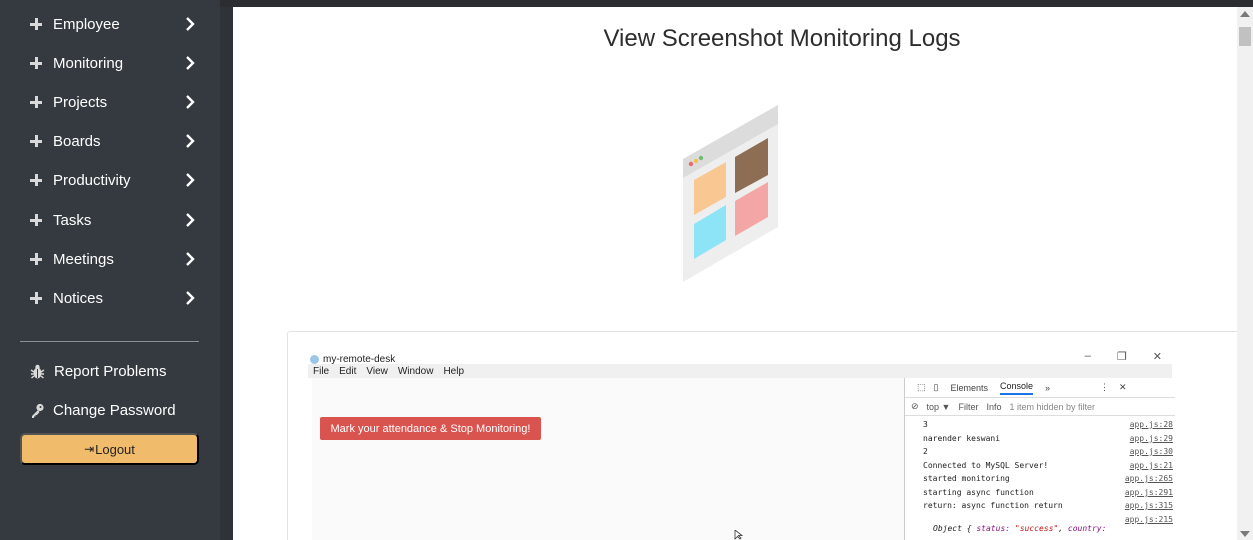  I want to click on page-scrollbar, so click(1245, 273).